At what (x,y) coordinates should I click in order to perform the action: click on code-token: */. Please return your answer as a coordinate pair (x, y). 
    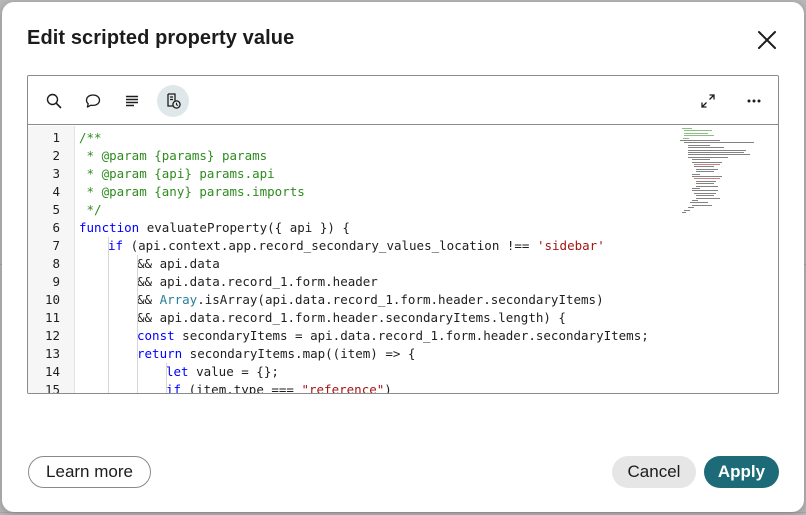
    Looking at the image, I should click on (90, 209).